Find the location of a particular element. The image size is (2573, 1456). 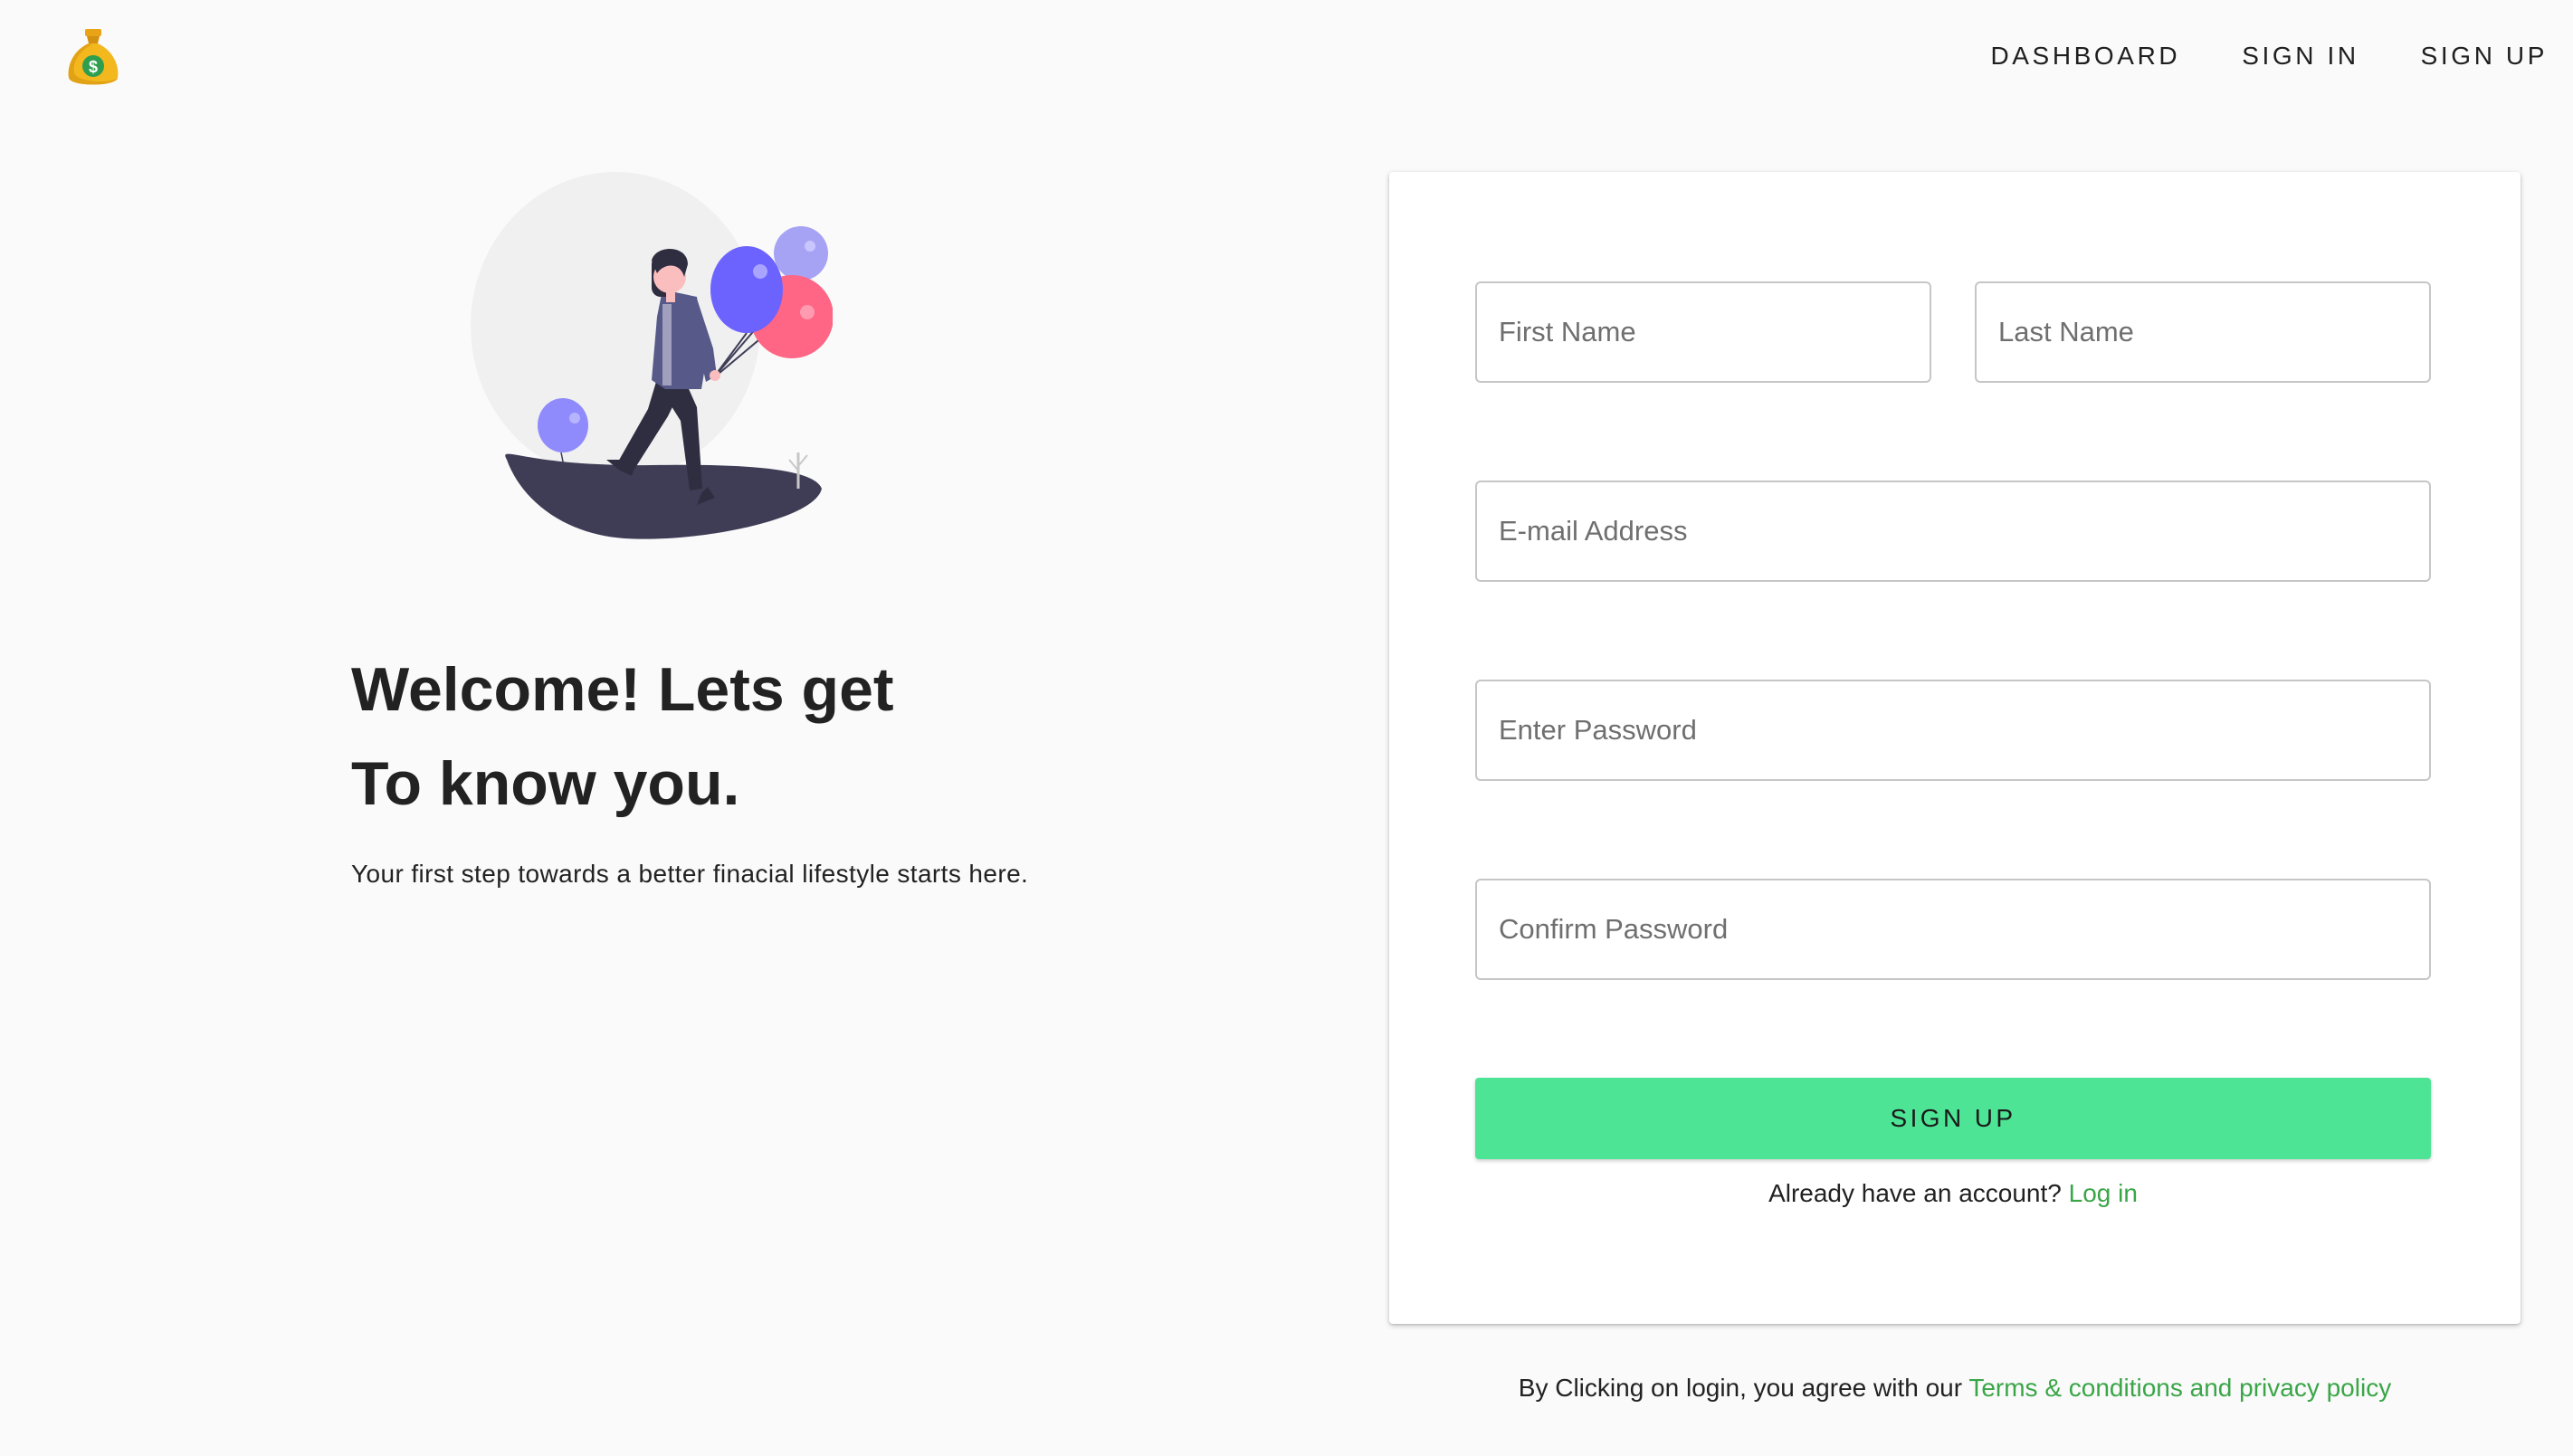

already-have-account: Already have an account? Log in is located at coordinates (1953, 1194).